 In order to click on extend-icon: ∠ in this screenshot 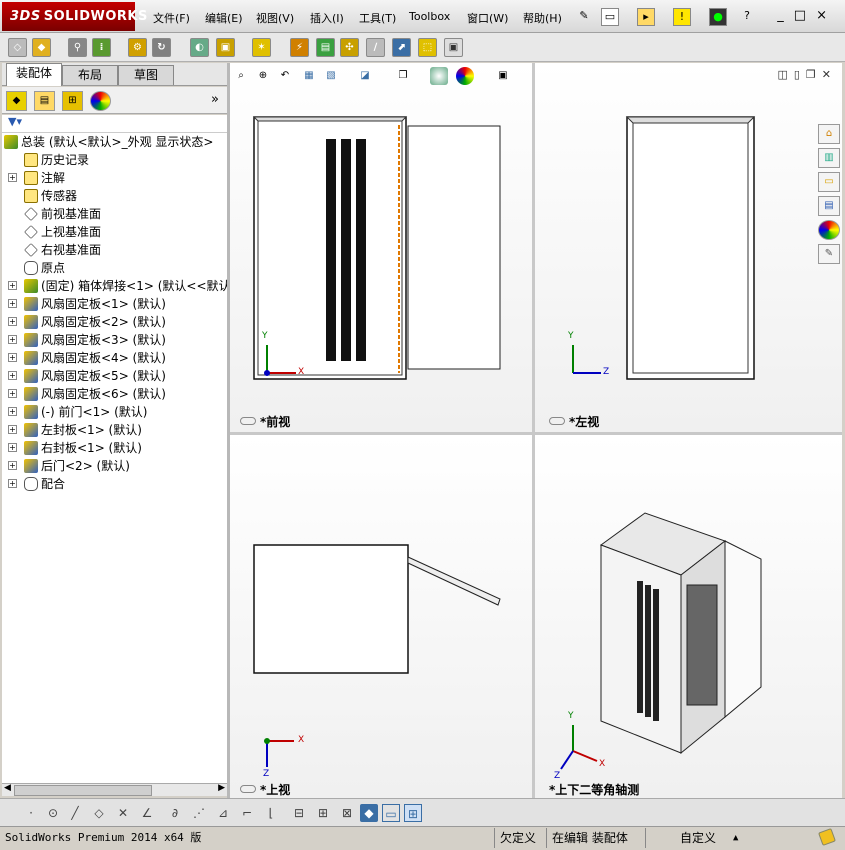, I will do `click(147, 813)`.